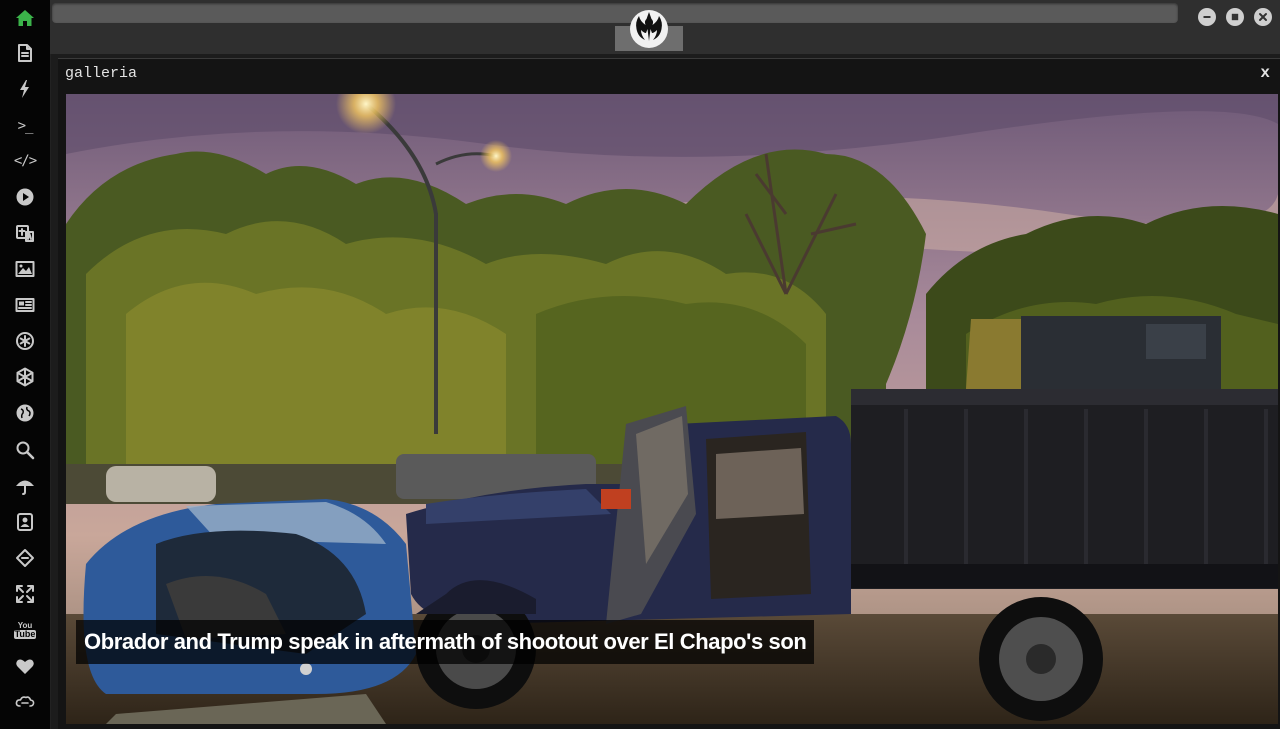  Describe the element at coordinates (615, 13) in the screenshot. I see `address-bar` at that location.